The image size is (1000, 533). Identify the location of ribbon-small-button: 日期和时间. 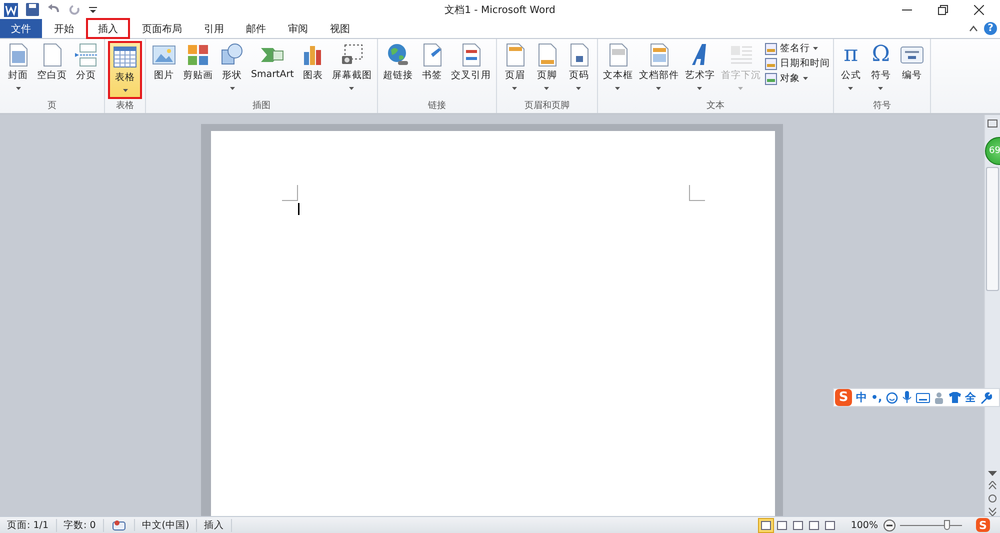
(797, 63).